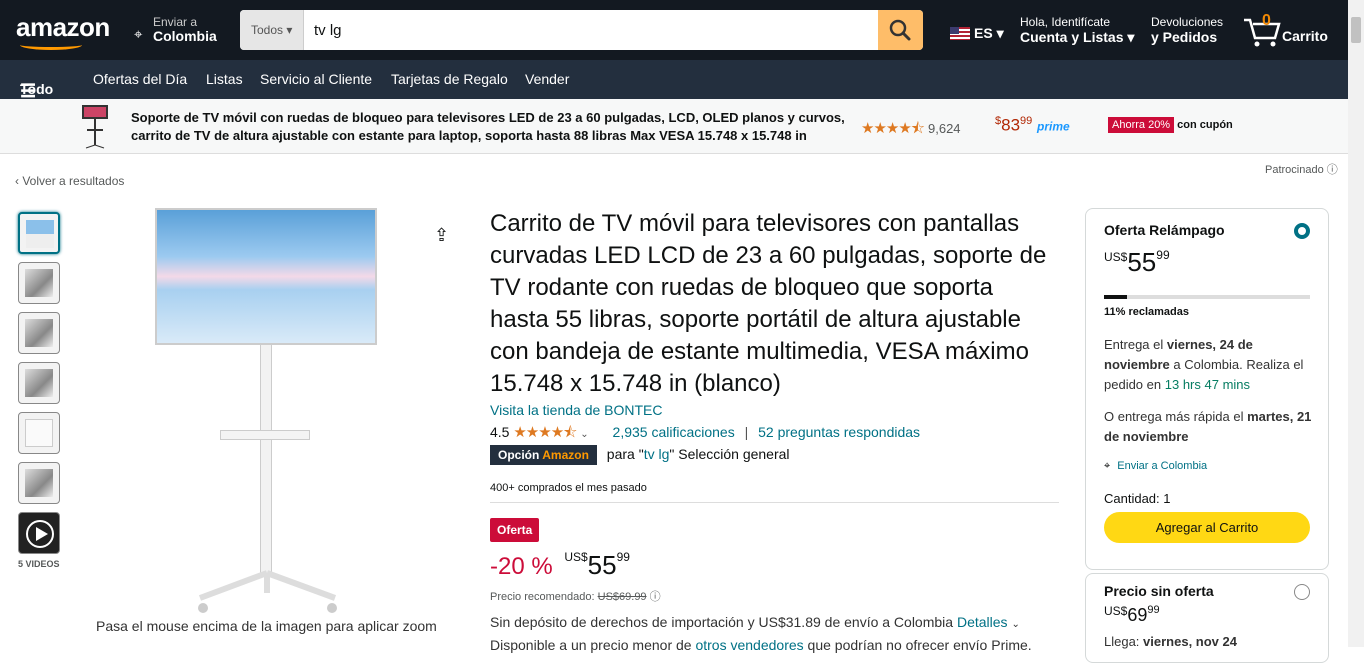 This screenshot has height=663, width=1364. I want to click on promo-rating-count: 9,624, so click(944, 128).